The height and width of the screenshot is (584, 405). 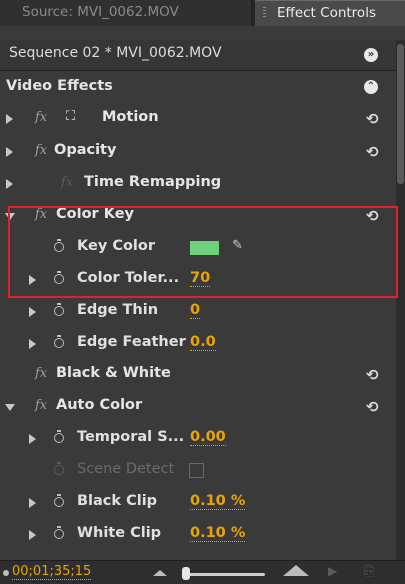 I want to click on sequence-title: Sequence 02 * MVI_0062.MOV, so click(x=115, y=53).